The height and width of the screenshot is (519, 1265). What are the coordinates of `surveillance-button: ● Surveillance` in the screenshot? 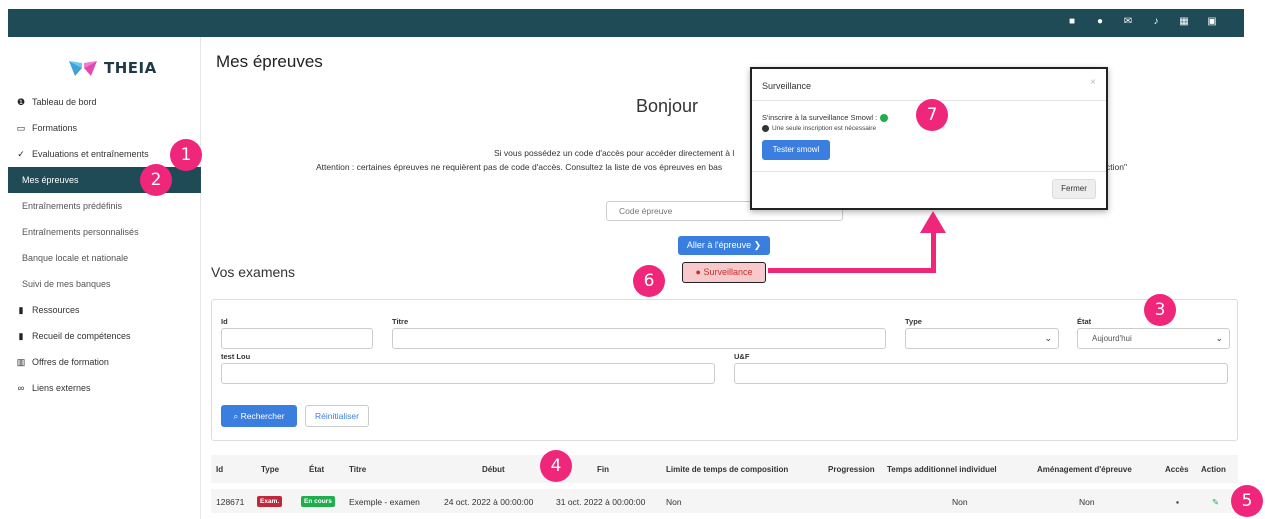 It's located at (724, 272).